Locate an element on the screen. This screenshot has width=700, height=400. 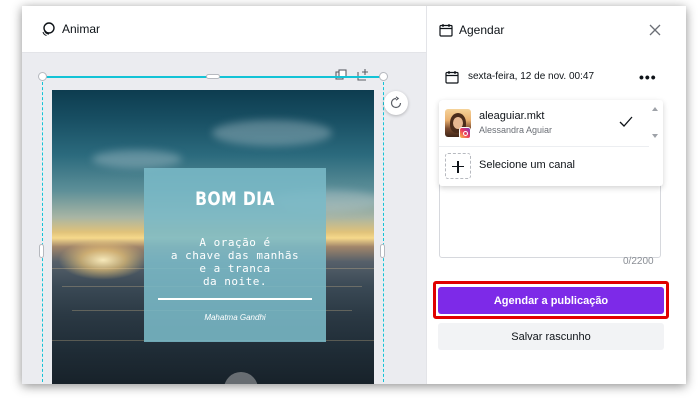
select-channel-label: Selecione um canal is located at coordinates (527, 165).